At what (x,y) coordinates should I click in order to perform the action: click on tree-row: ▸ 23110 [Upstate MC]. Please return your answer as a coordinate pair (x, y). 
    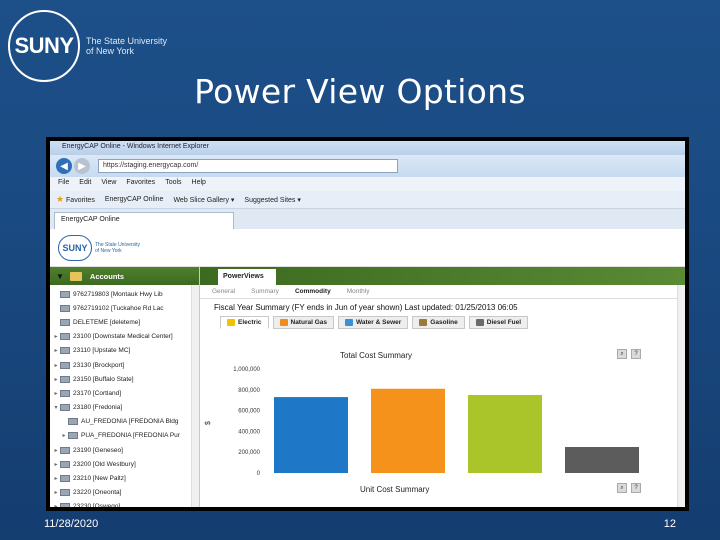
    Looking at the image, I should click on (124, 351).